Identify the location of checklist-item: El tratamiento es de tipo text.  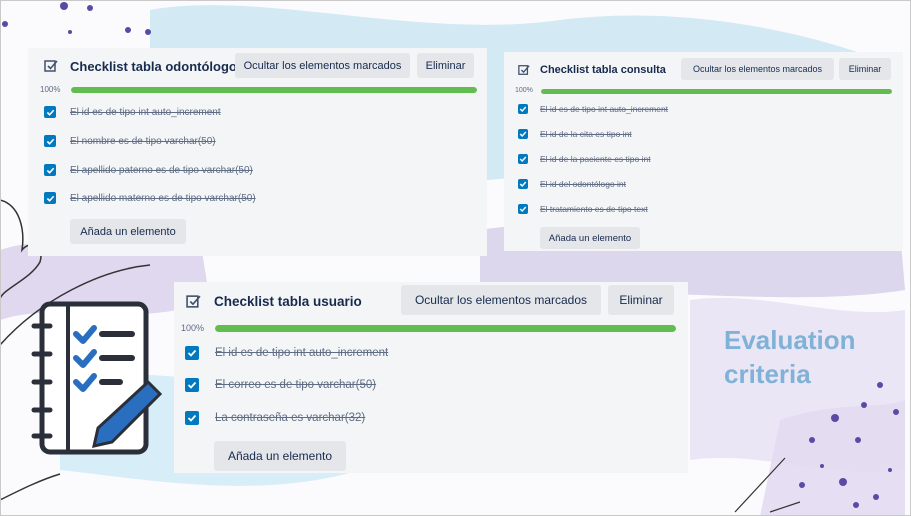
(583, 209).